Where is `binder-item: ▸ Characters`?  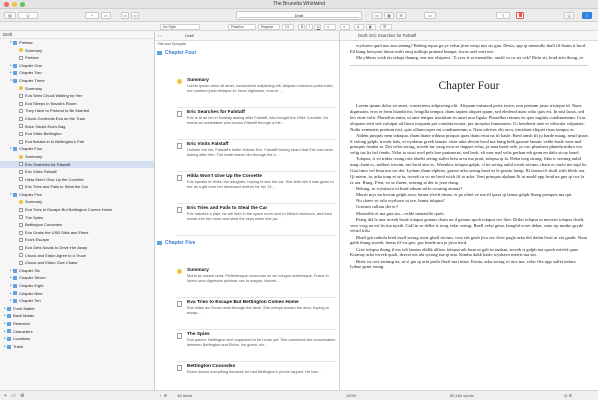
binder-item: ▸ Characters is located at coordinates (77, 332).